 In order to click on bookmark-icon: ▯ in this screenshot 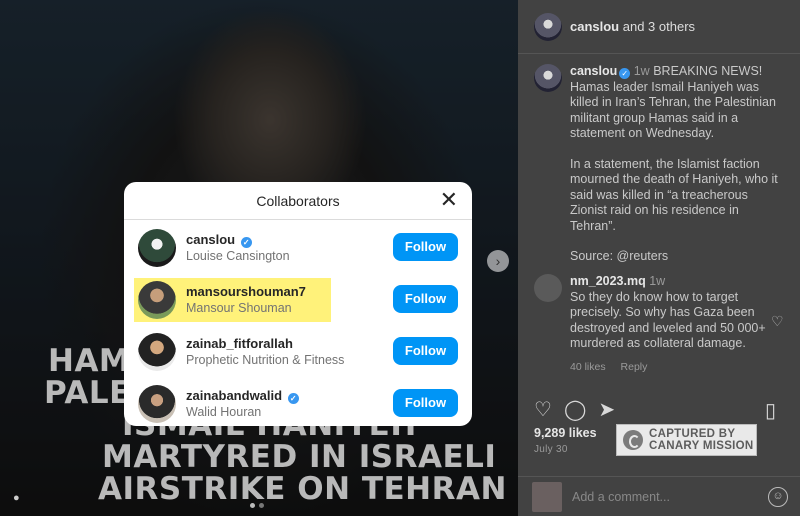, I will do `click(770, 410)`.